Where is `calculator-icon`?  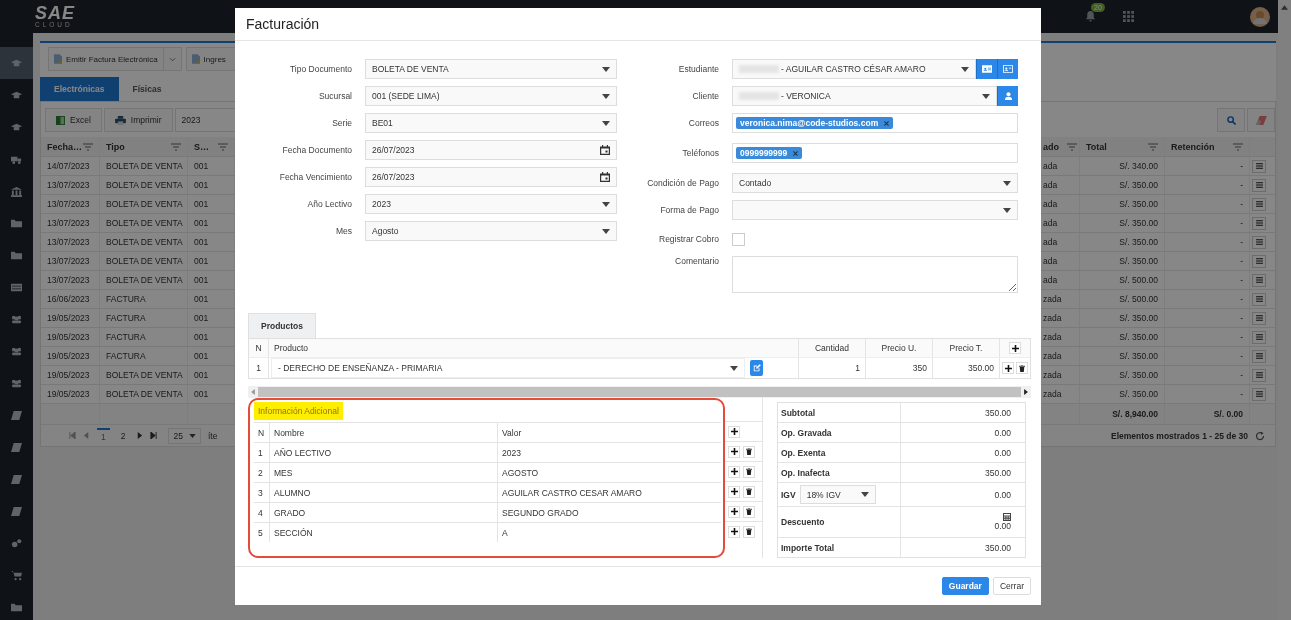
calculator-icon is located at coordinates (1007, 517).